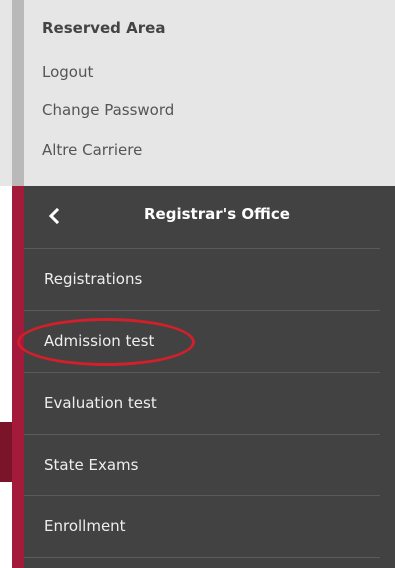  What do you see at coordinates (108, 110) in the screenshot?
I see `change-password-link: Change Password` at bounding box center [108, 110].